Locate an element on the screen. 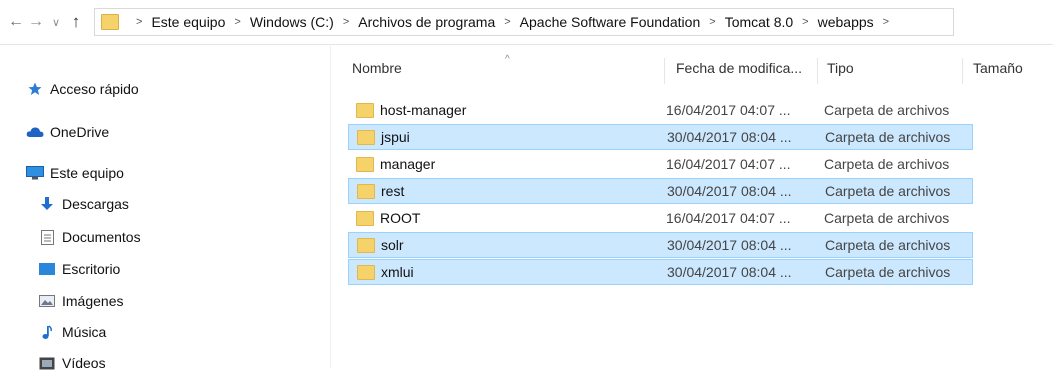 The height and width of the screenshot is (371, 1053). desktop-icon is located at coordinates (47, 269).